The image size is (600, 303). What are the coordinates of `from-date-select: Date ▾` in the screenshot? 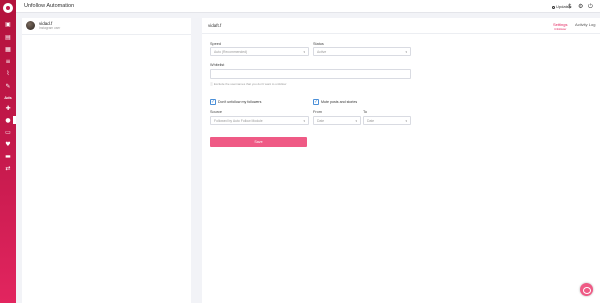 It's located at (337, 120).